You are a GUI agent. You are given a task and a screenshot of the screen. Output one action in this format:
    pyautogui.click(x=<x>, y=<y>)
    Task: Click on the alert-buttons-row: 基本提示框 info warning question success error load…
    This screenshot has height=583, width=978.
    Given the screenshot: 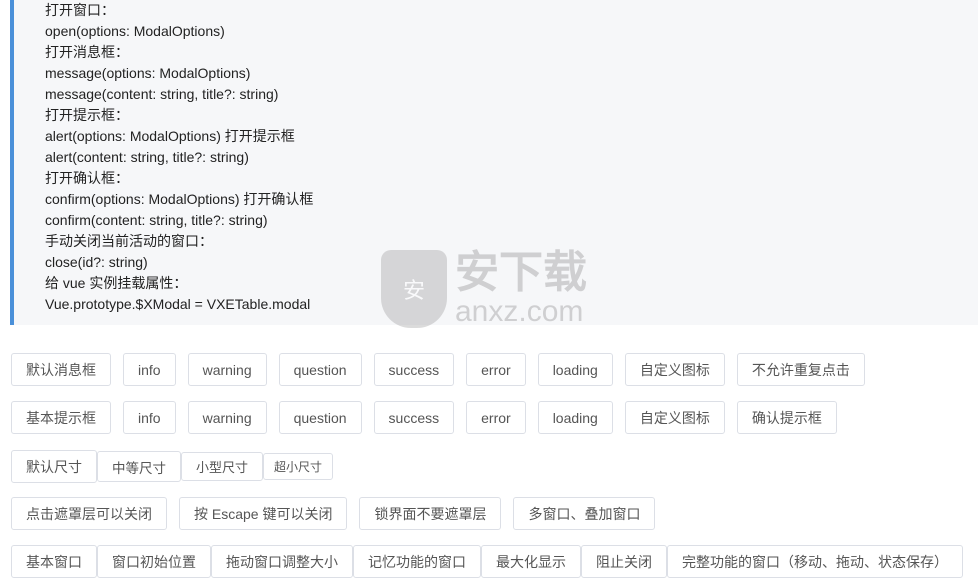 What is the action you would take?
    pyautogui.click(x=430, y=417)
    